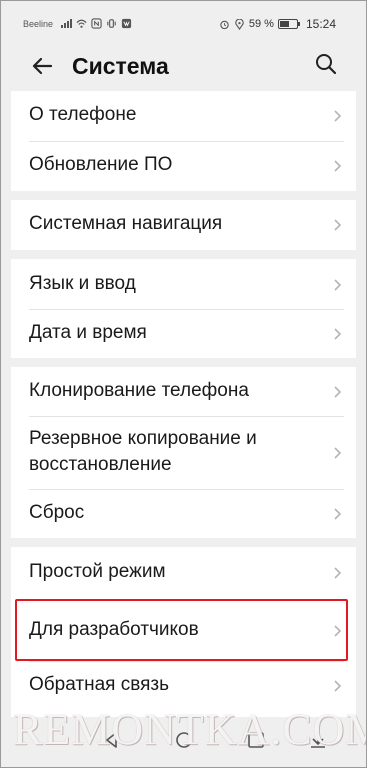  What do you see at coordinates (261, 24) in the screenshot?
I see `battery-percent: 59 %` at bounding box center [261, 24].